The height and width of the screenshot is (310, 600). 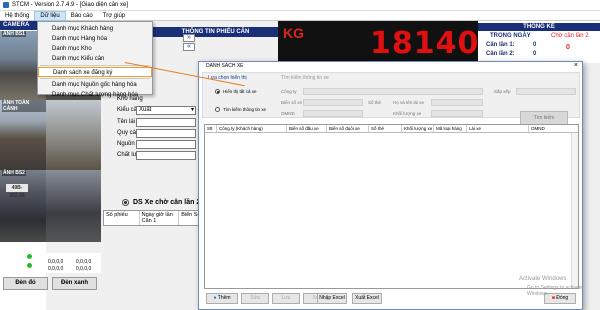 I want to click on menu-item-vehicle-list: Danh sách xe đăng ký, so click(x=95, y=72).